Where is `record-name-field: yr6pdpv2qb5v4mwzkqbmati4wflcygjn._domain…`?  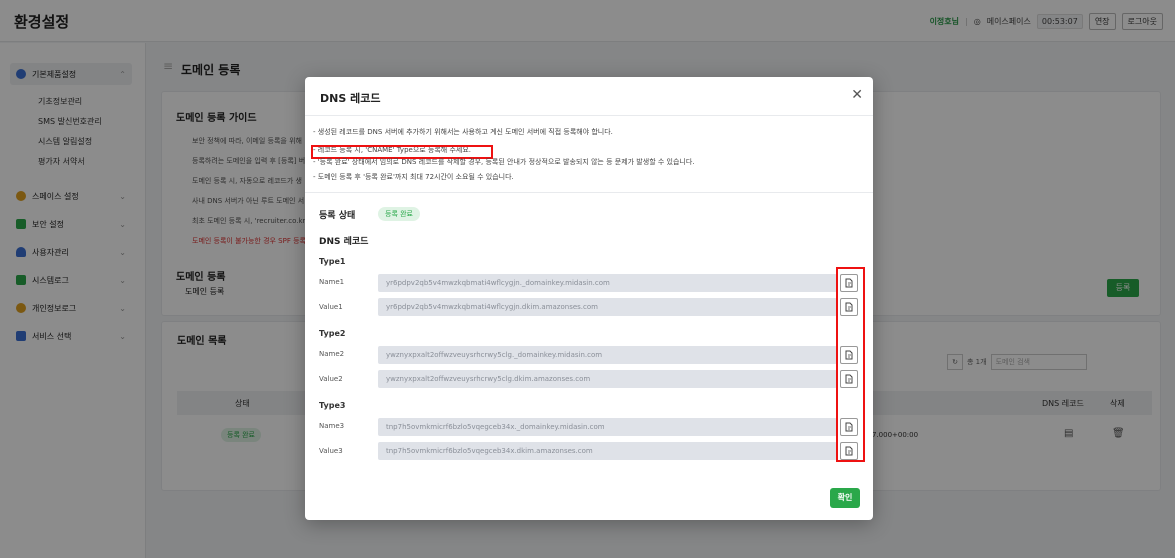 record-name-field: yr6pdpv2qb5v4mwzkqbmati4wflcygjn._domain… is located at coordinates (607, 283).